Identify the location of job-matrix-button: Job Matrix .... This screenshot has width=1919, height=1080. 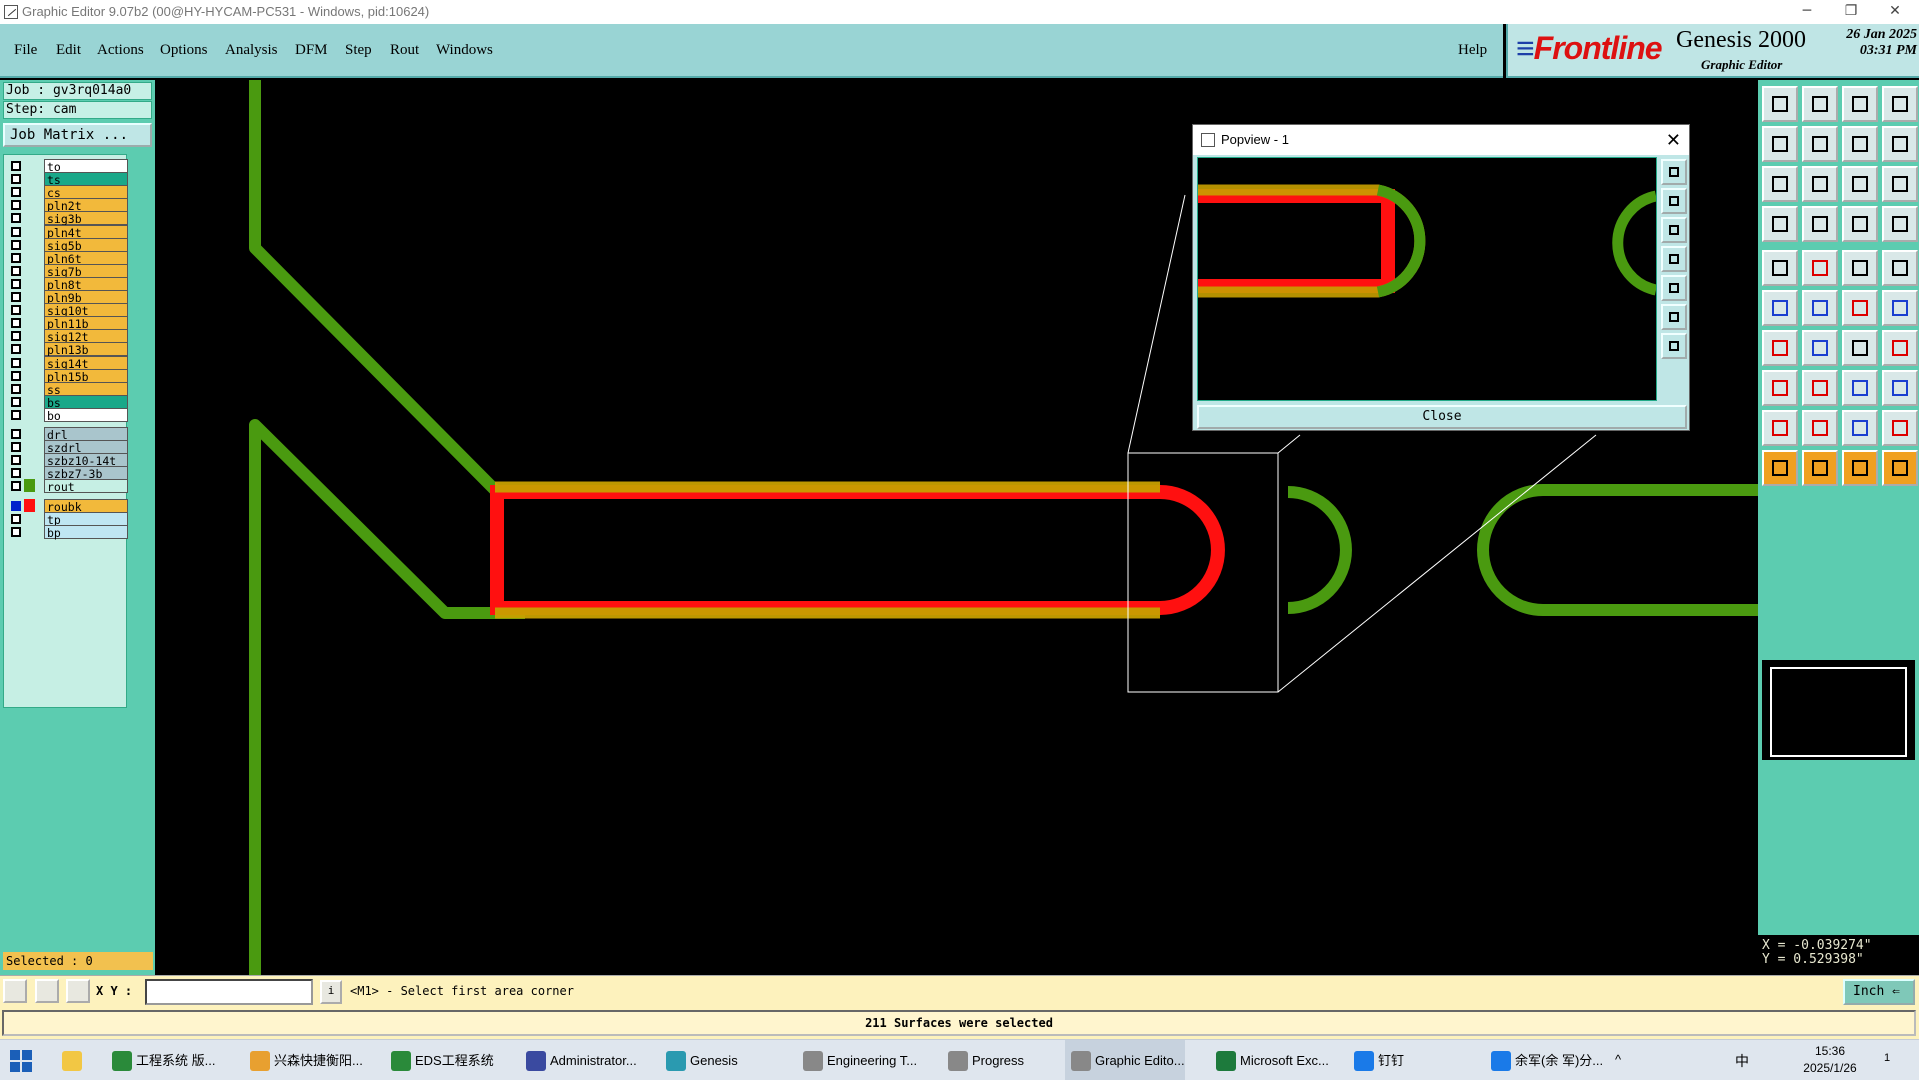
(77, 135).